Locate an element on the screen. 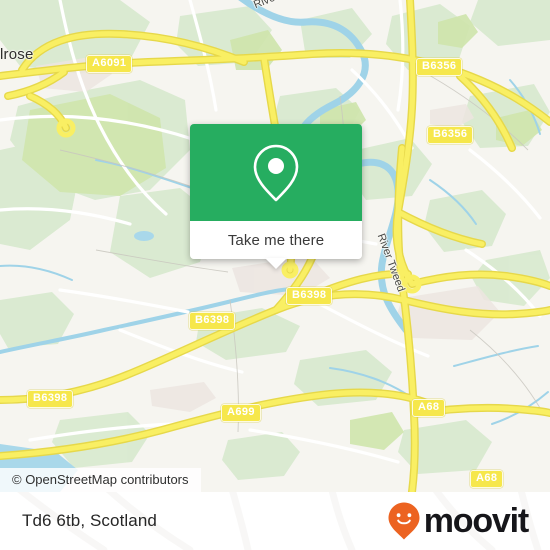 The height and width of the screenshot is (550, 550). road-shield-a68-north: A68 is located at coordinates (429, 408).